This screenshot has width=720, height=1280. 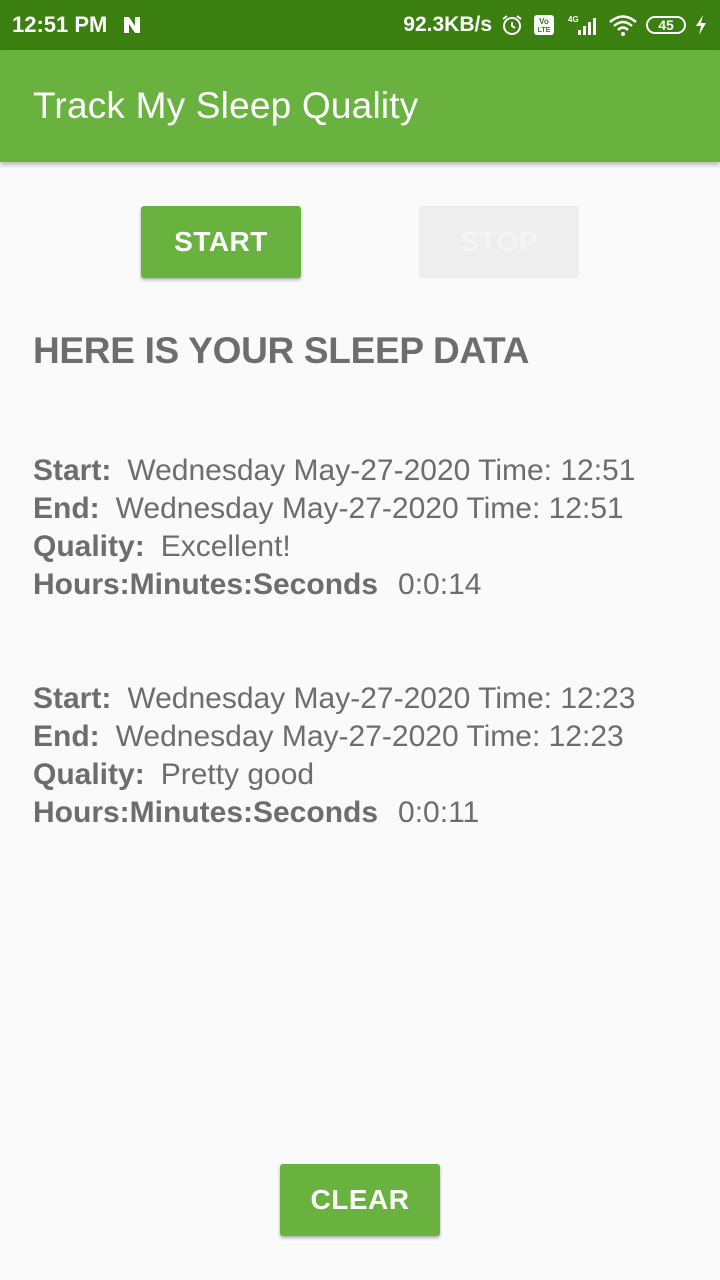 I want to click on record-end-line: End: Wednesday May-27-2020 Time: 12:23, so click(x=373, y=737).